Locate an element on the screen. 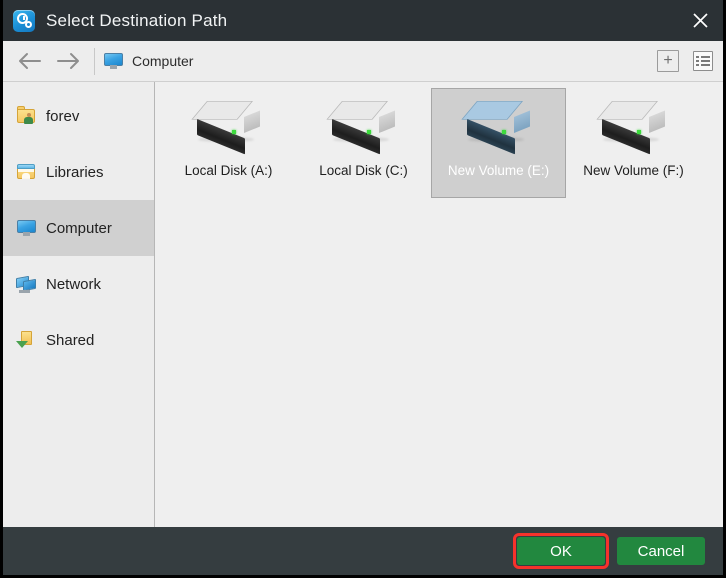  list-view-icon is located at coordinates (703, 61).